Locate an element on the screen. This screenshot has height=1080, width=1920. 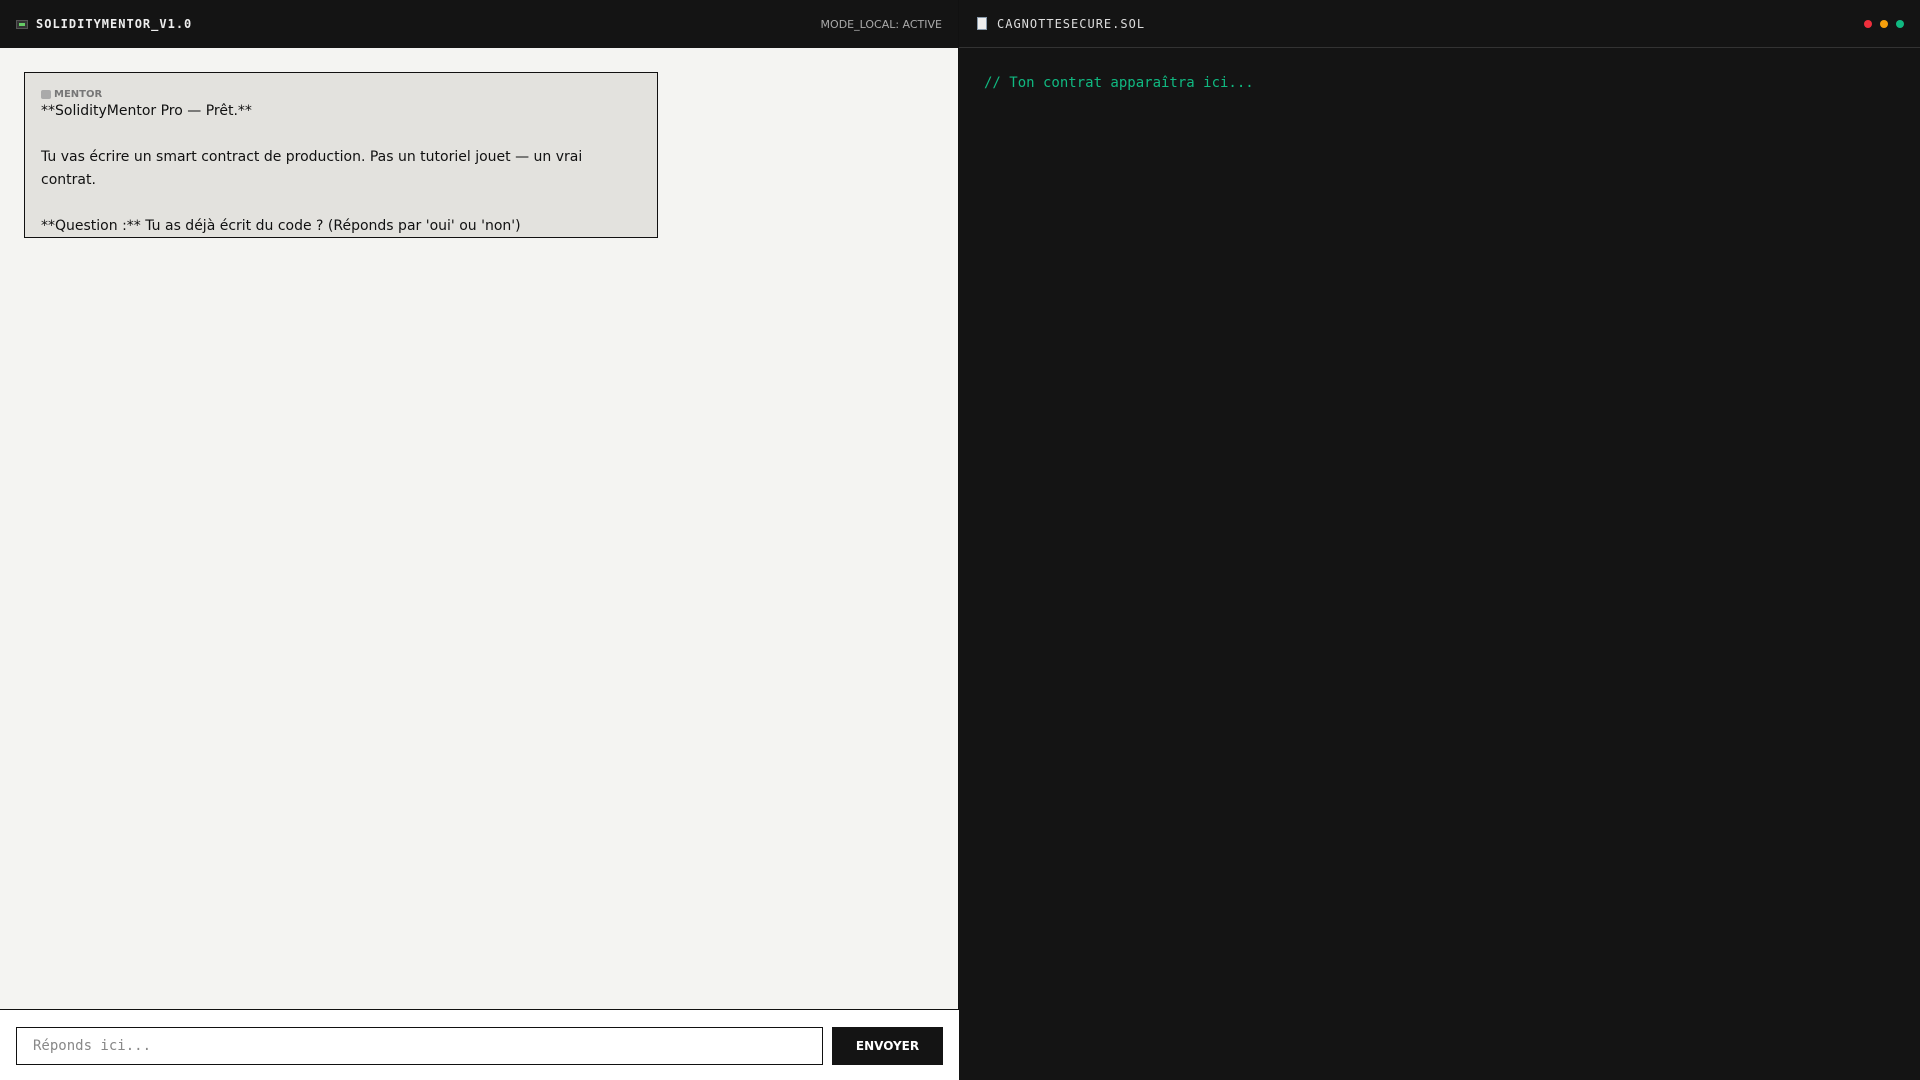
file-icon is located at coordinates (982, 23).